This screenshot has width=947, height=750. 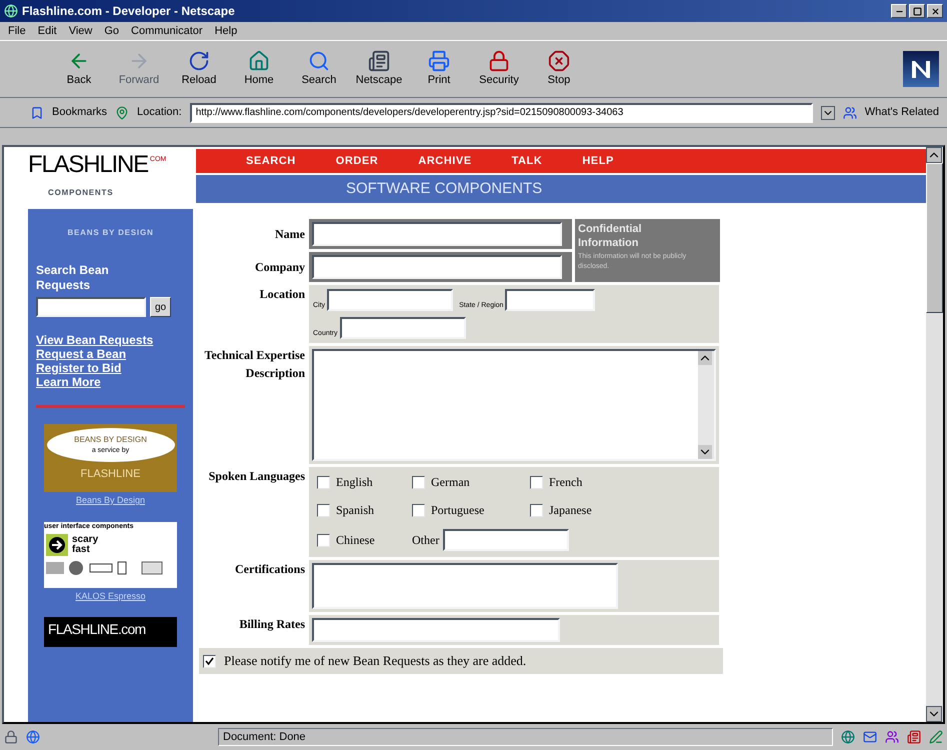 I want to click on menu-item: View, so click(x=80, y=31).